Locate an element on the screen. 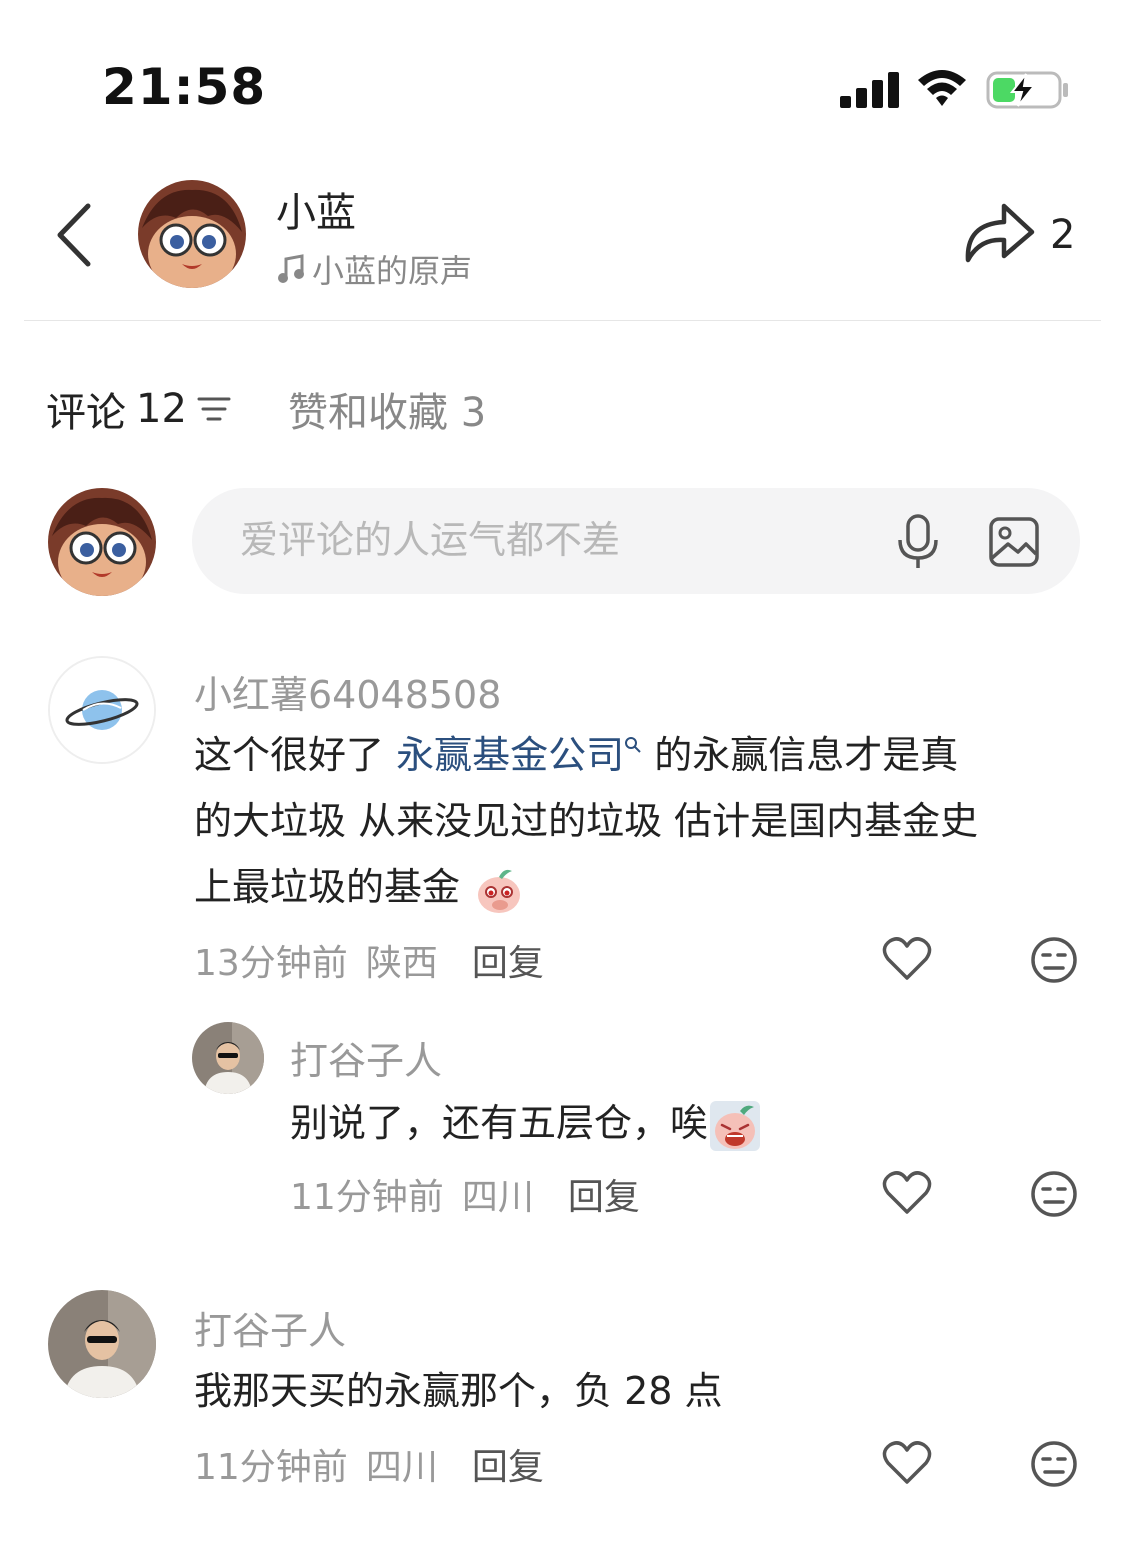  sound-track-label: 小蓝的原声 is located at coordinates (392, 271).